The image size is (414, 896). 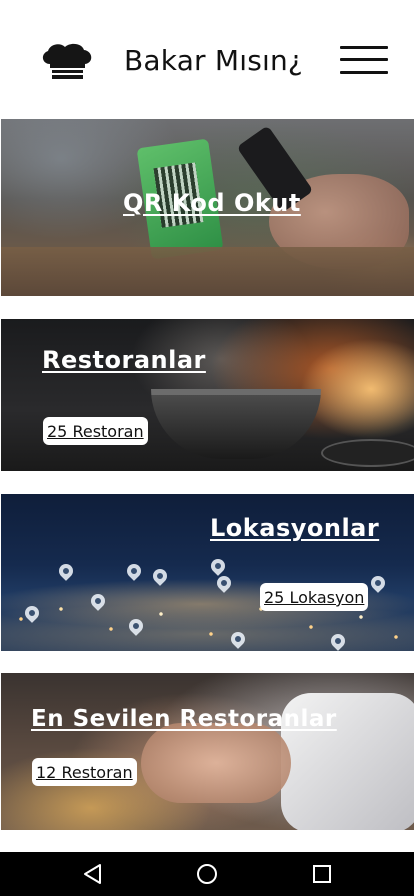 I want to click on home-circle-icon, so click(x=207, y=874).